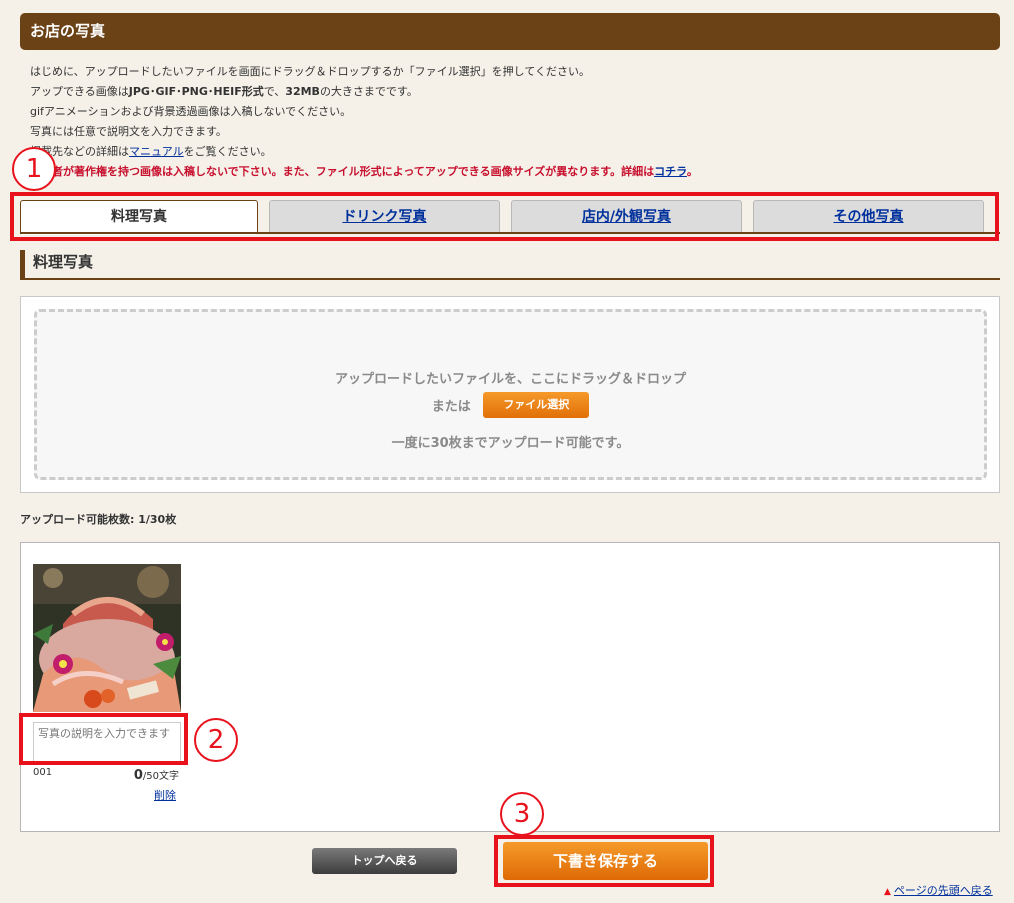 The height and width of the screenshot is (903, 1014). Describe the element at coordinates (368, 91) in the screenshot. I see `text: の大きさまでです。` at that location.